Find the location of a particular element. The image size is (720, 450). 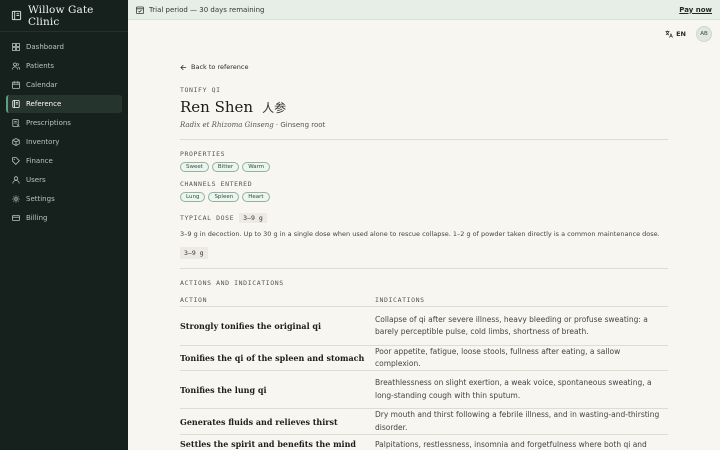

herb-name-chinese: 人参 is located at coordinates (274, 108).